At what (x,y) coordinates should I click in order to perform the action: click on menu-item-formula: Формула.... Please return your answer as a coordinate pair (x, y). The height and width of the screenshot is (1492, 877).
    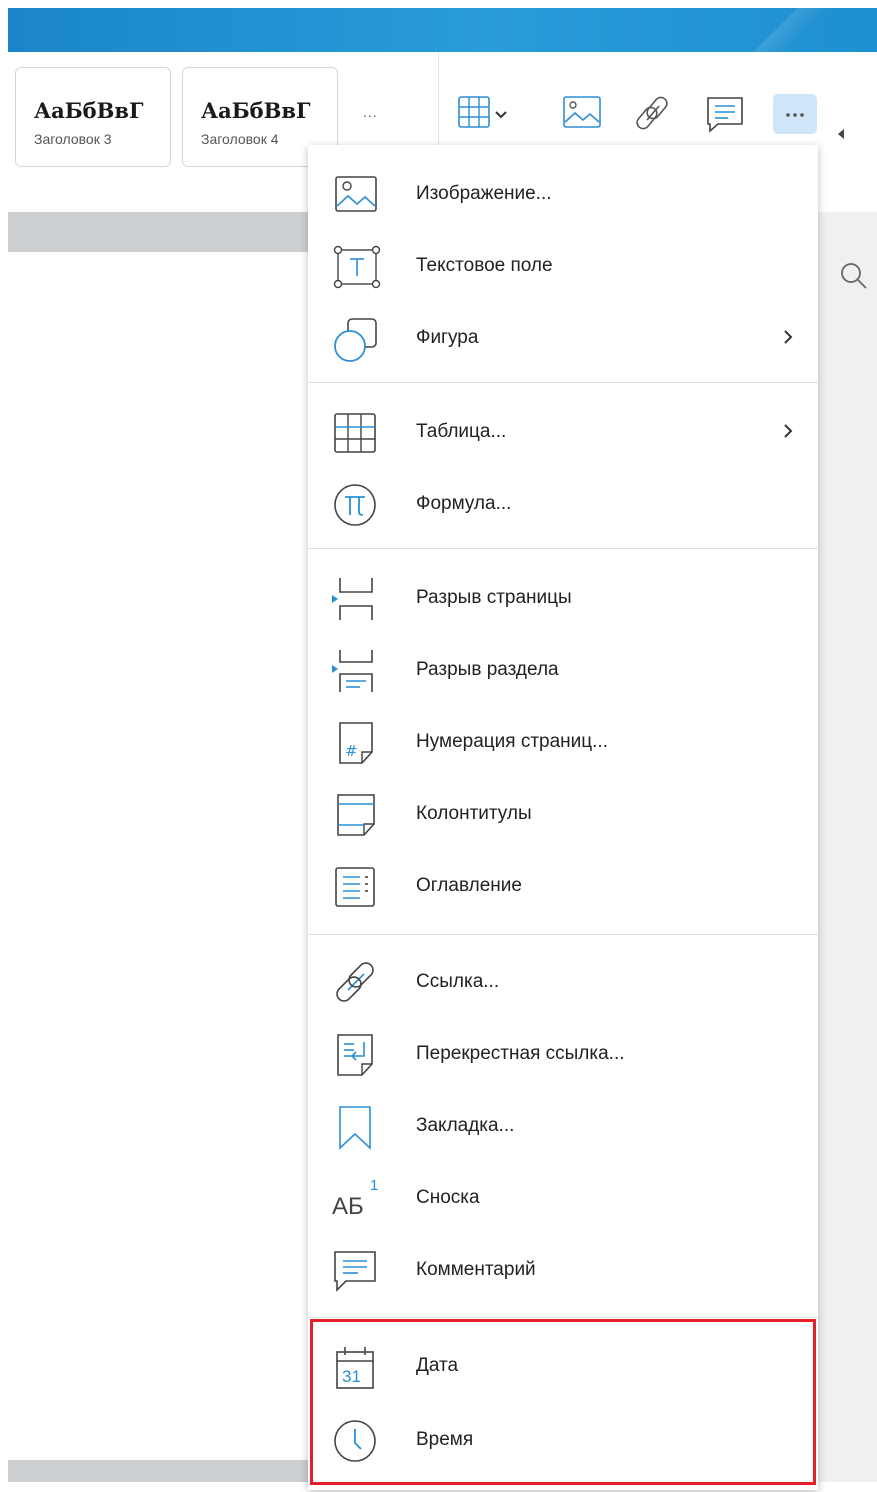
    Looking at the image, I should click on (563, 504).